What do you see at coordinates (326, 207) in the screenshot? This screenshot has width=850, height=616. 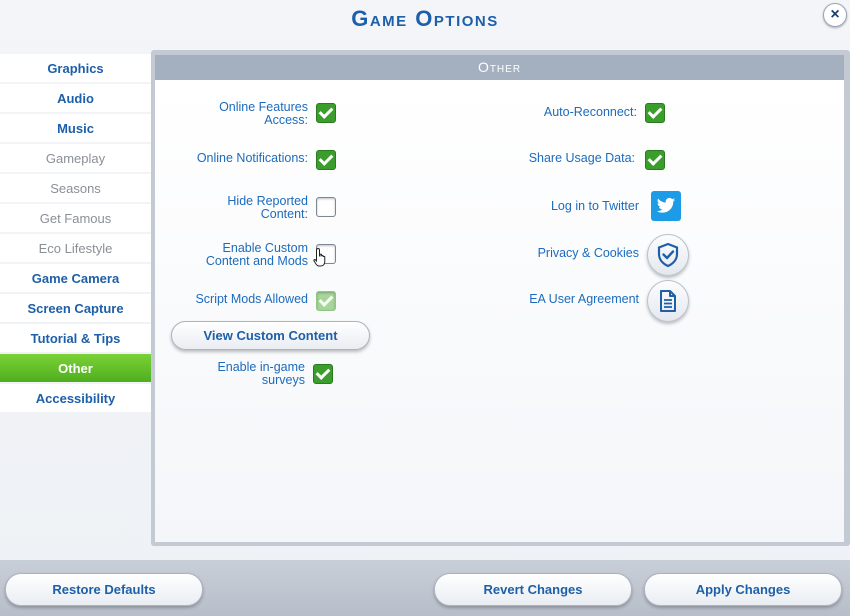 I see `hide-reported-checkbox` at bounding box center [326, 207].